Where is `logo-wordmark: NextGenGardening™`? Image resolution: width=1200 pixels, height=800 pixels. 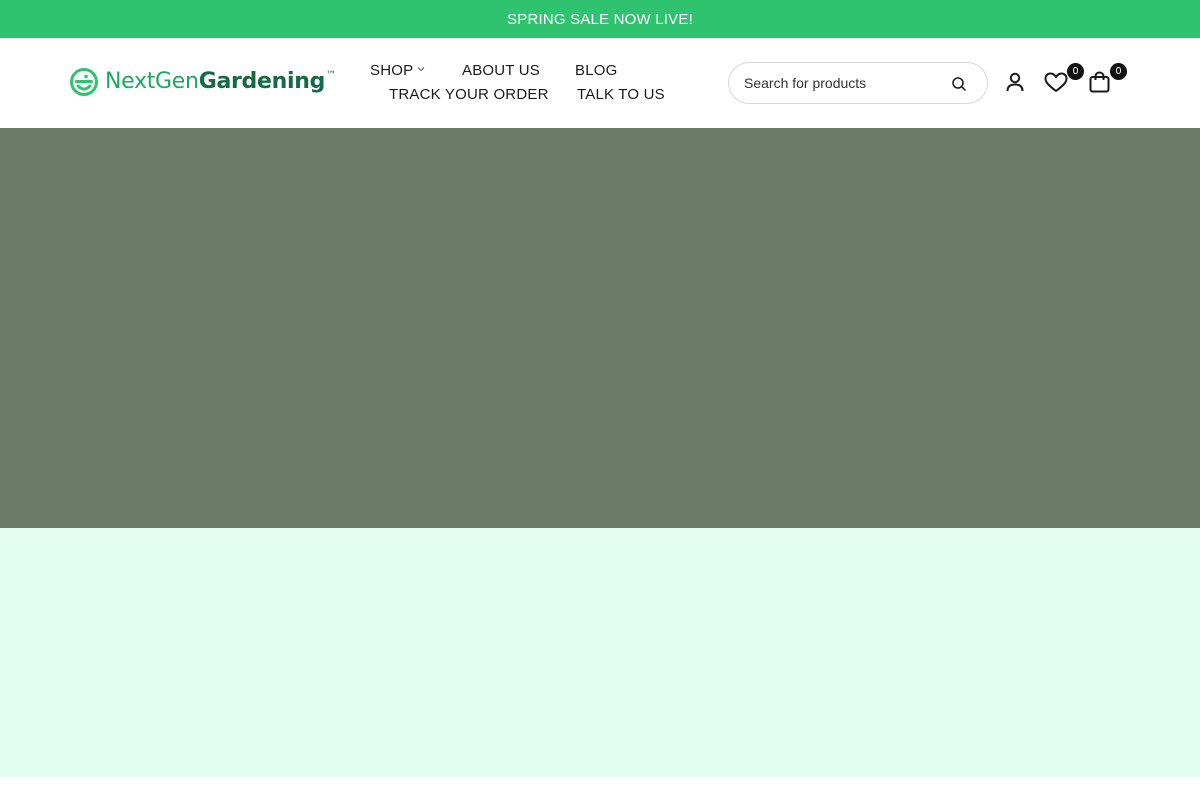 logo-wordmark: NextGenGardening™ is located at coordinates (220, 82).